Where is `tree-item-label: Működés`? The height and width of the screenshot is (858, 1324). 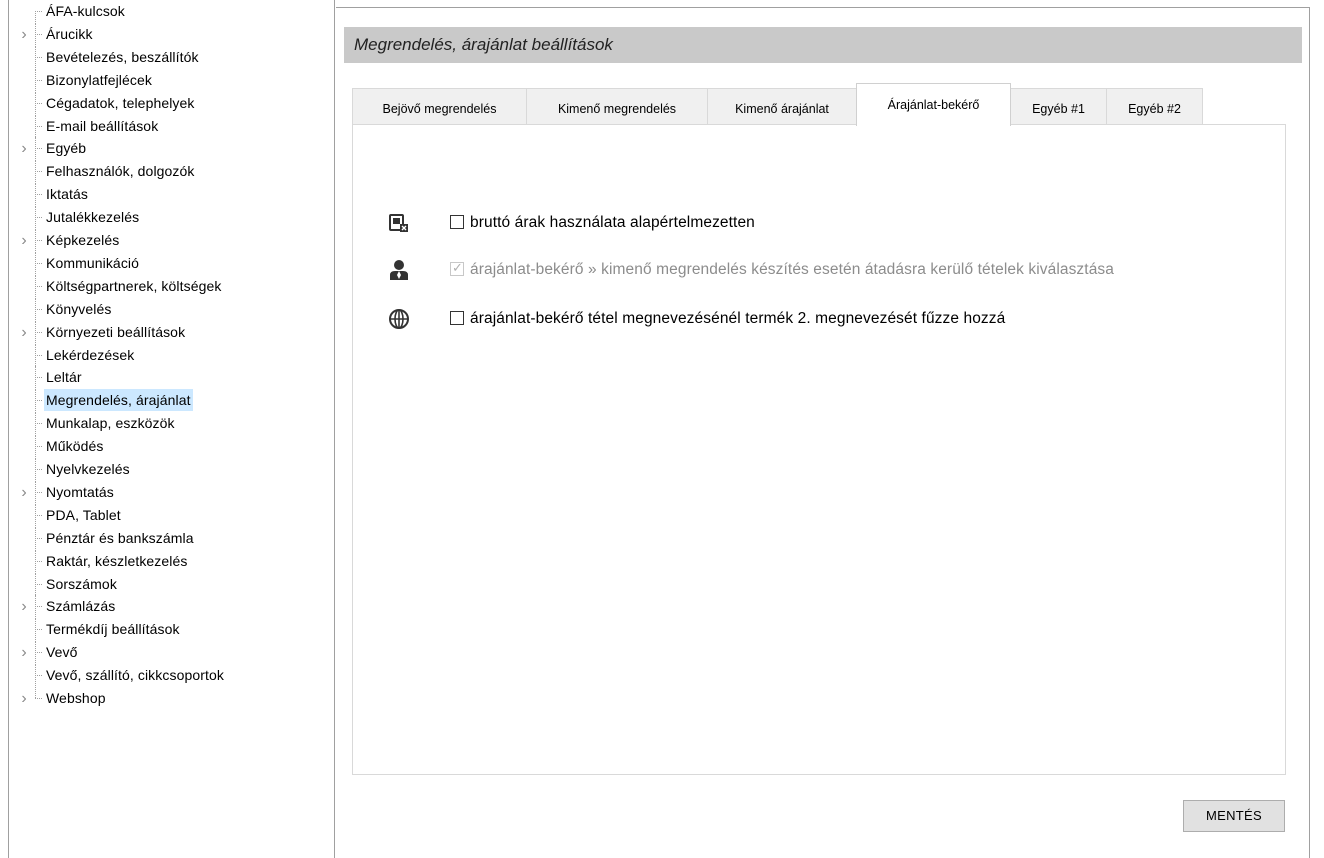 tree-item-label: Működés is located at coordinates (75, 446).